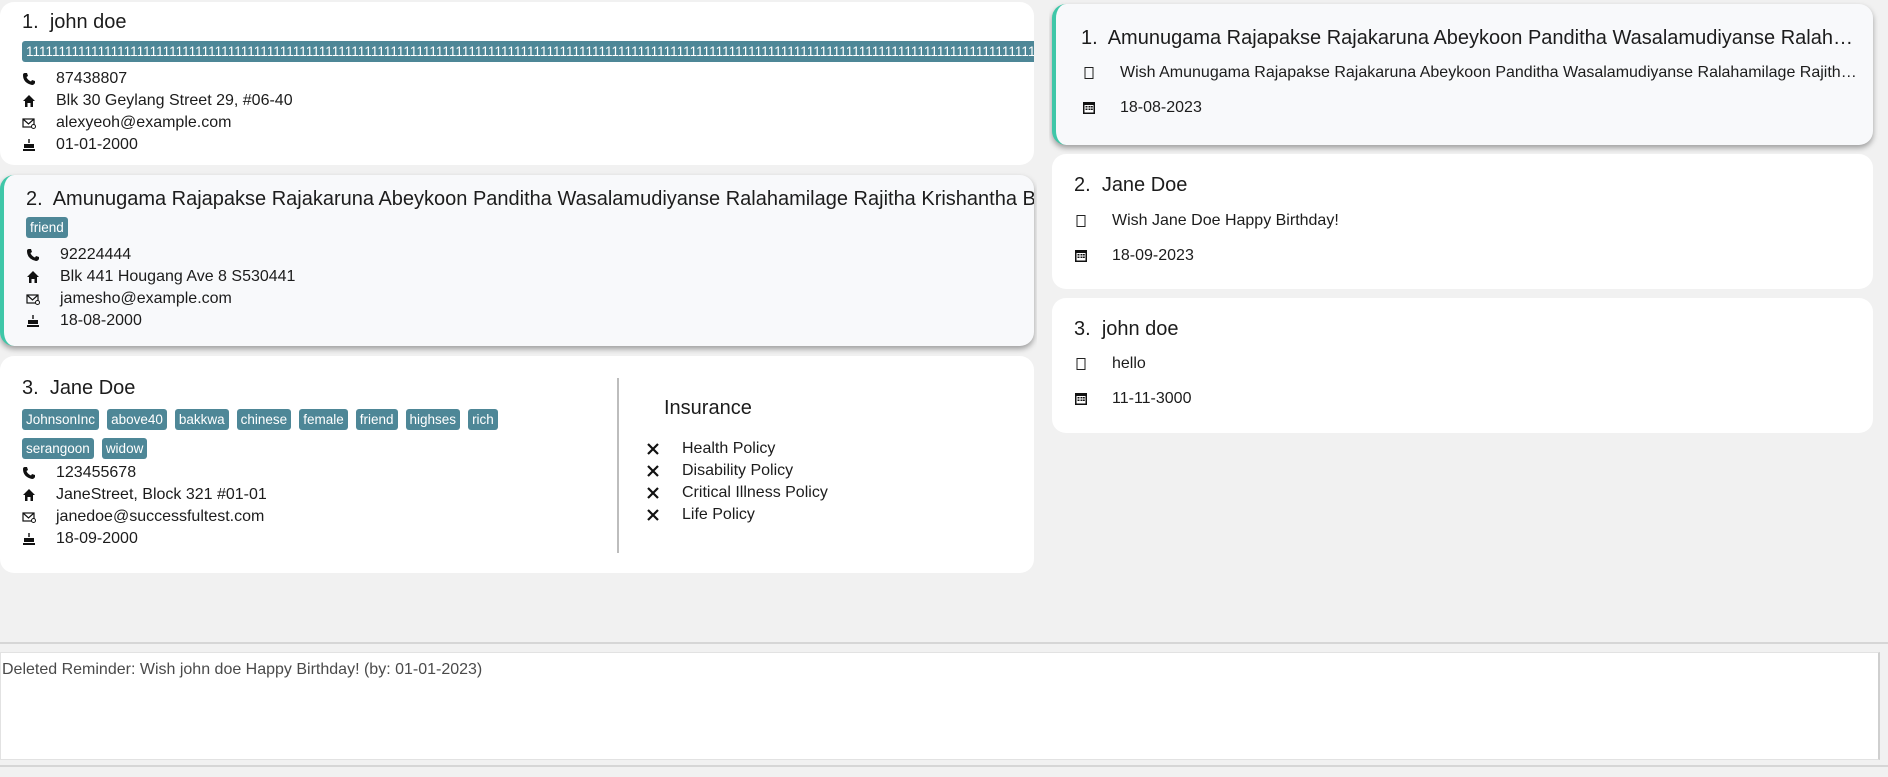 The width and height of the screenshot is (1888, 777). I want to click on tag: rich, so click(483, 419).